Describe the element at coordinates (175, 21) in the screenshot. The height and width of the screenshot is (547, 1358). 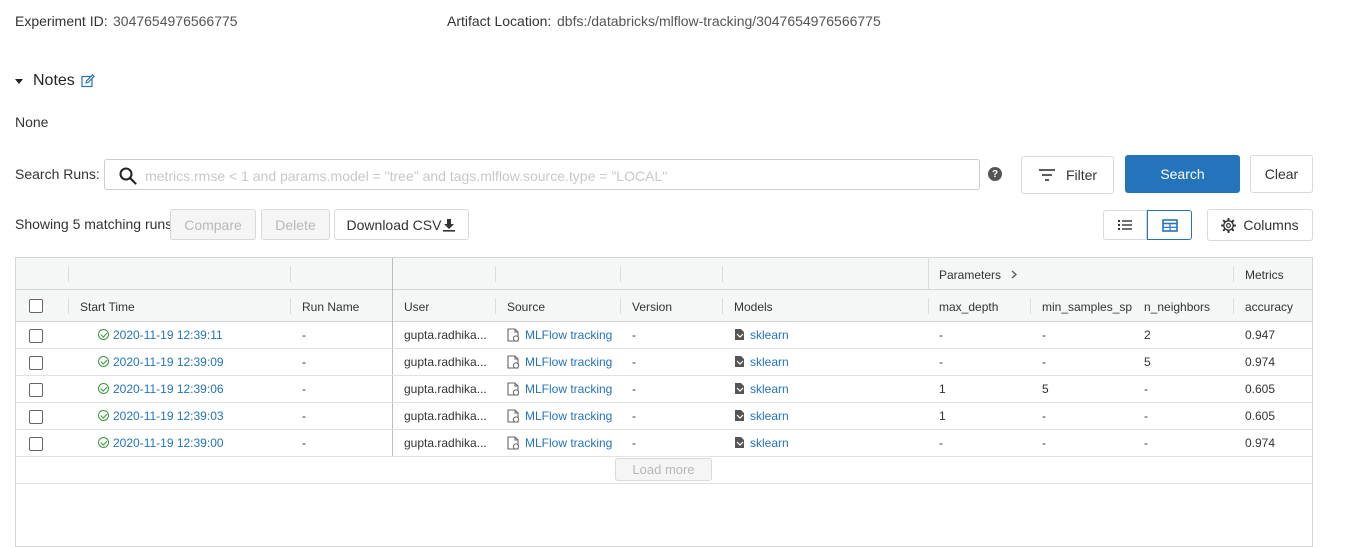
I see `experiment-id-value: 3047654976566775` at that location.